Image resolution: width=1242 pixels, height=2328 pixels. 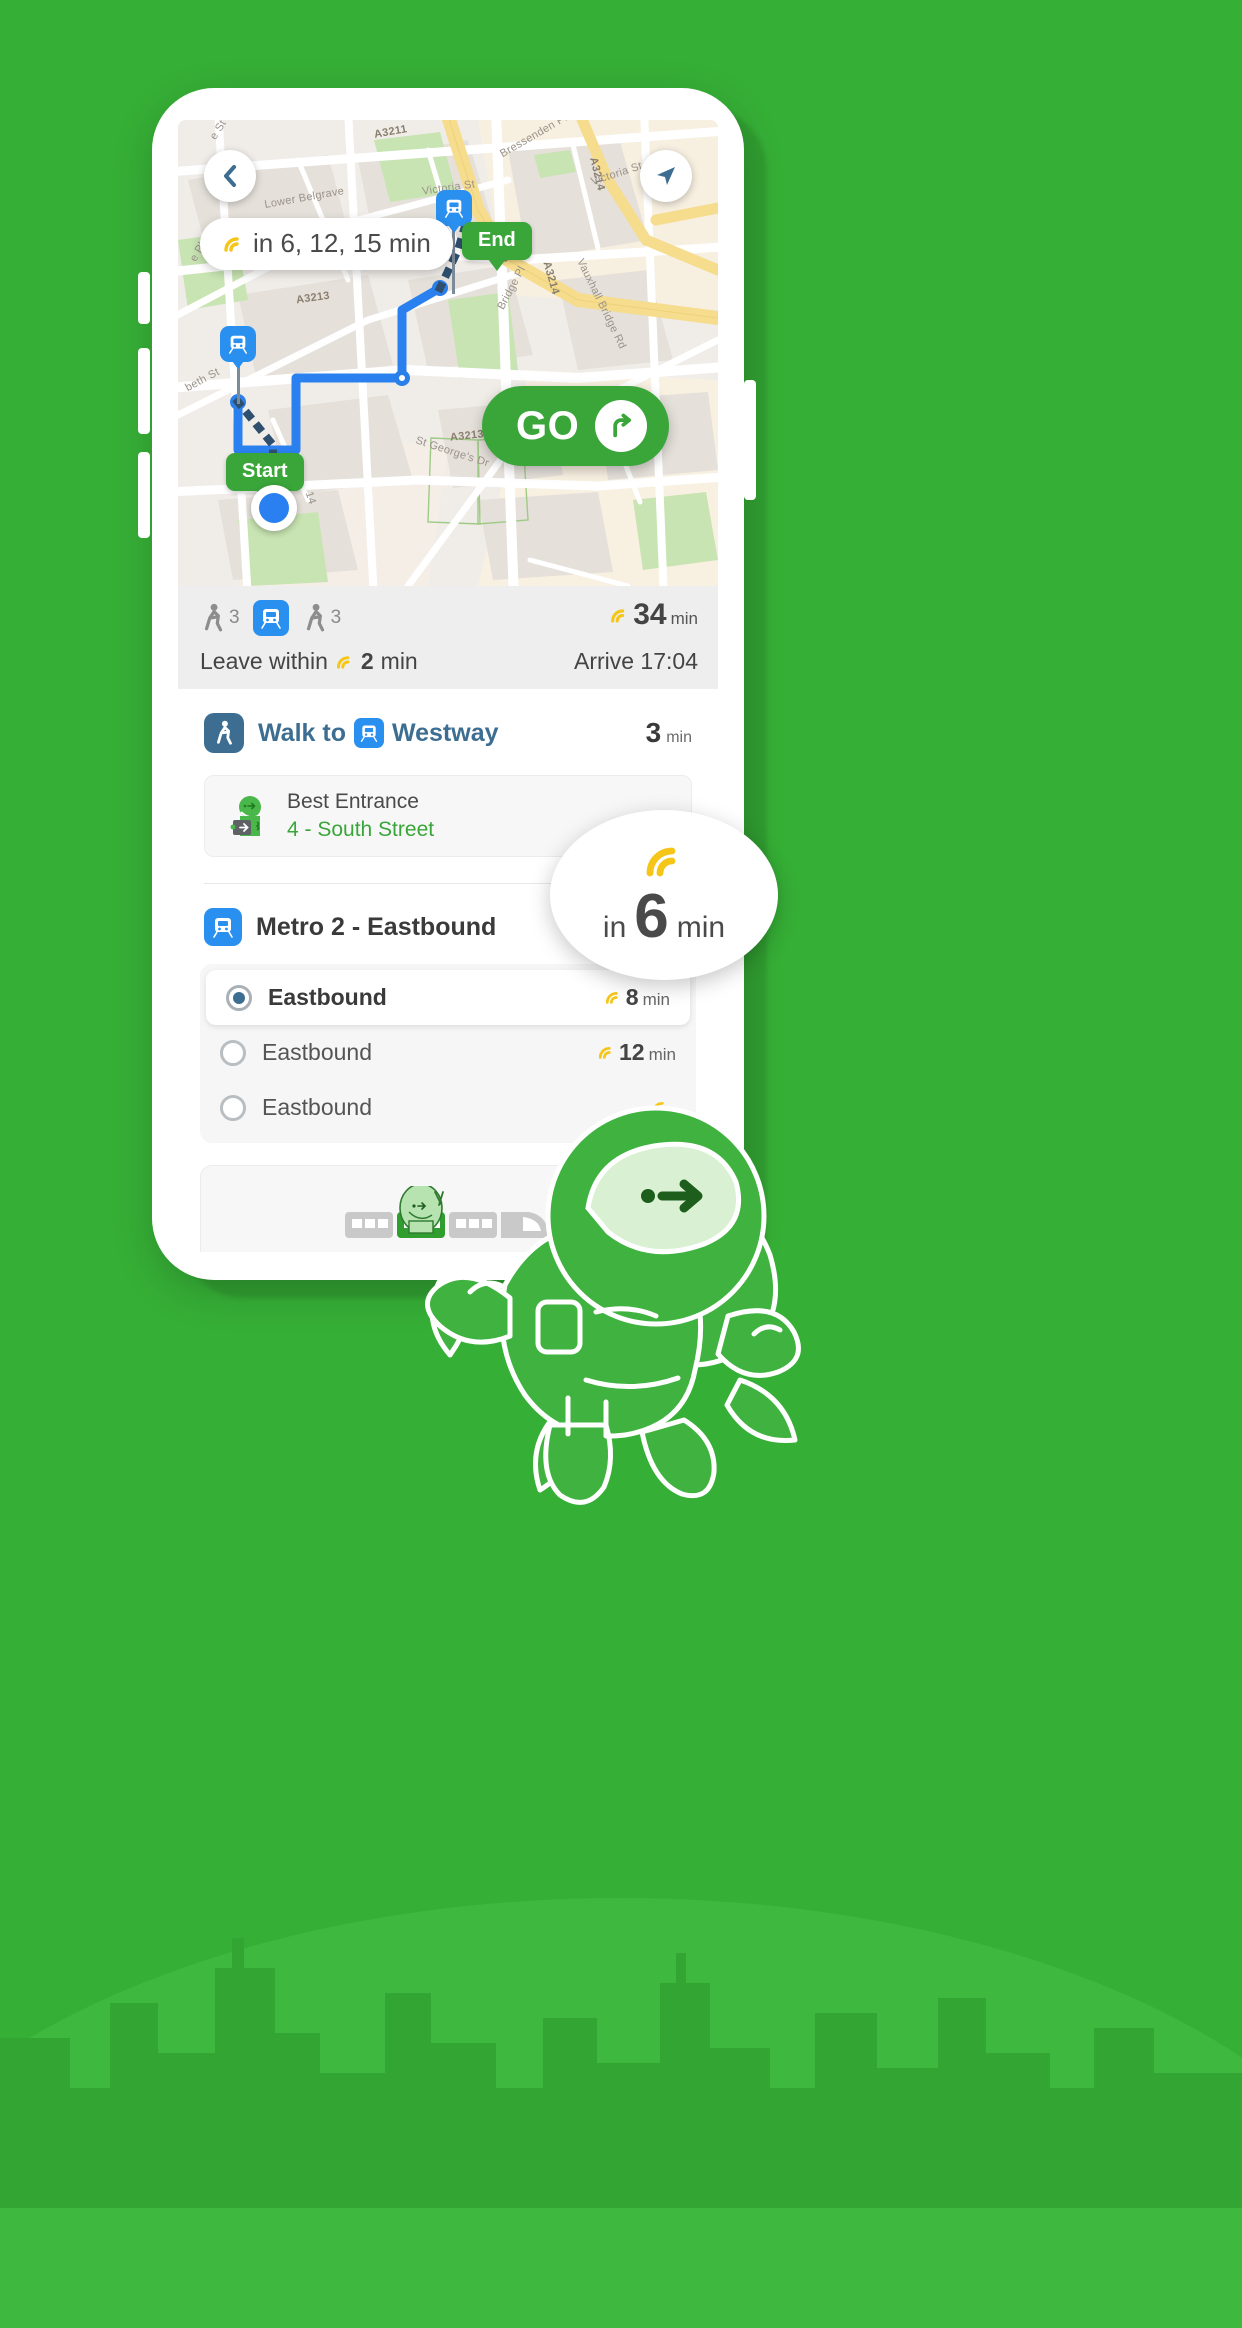 I want to click on user-location-dot, so click(x=274, y=508).